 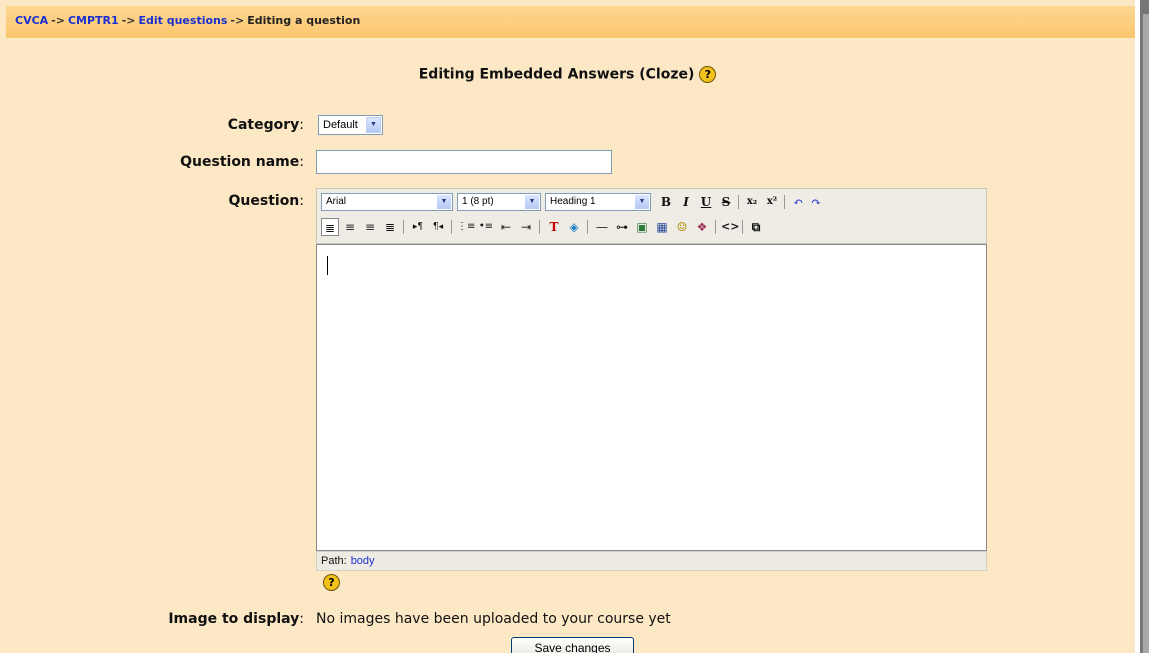 What do you see at coordinates (816, 202) in the screenshot?
I see `redo-button: ↷` at bounding box center [816, 202].